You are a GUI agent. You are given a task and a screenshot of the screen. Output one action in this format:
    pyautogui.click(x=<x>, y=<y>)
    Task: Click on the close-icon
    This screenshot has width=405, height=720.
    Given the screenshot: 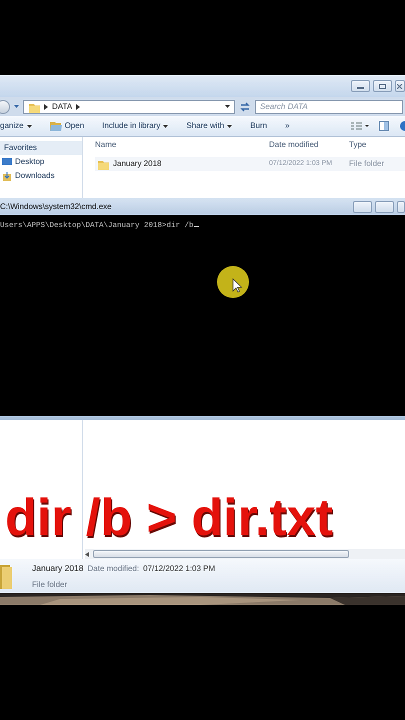 What is the action you would take?
    pyautogui.click(x=400, y=86)
    